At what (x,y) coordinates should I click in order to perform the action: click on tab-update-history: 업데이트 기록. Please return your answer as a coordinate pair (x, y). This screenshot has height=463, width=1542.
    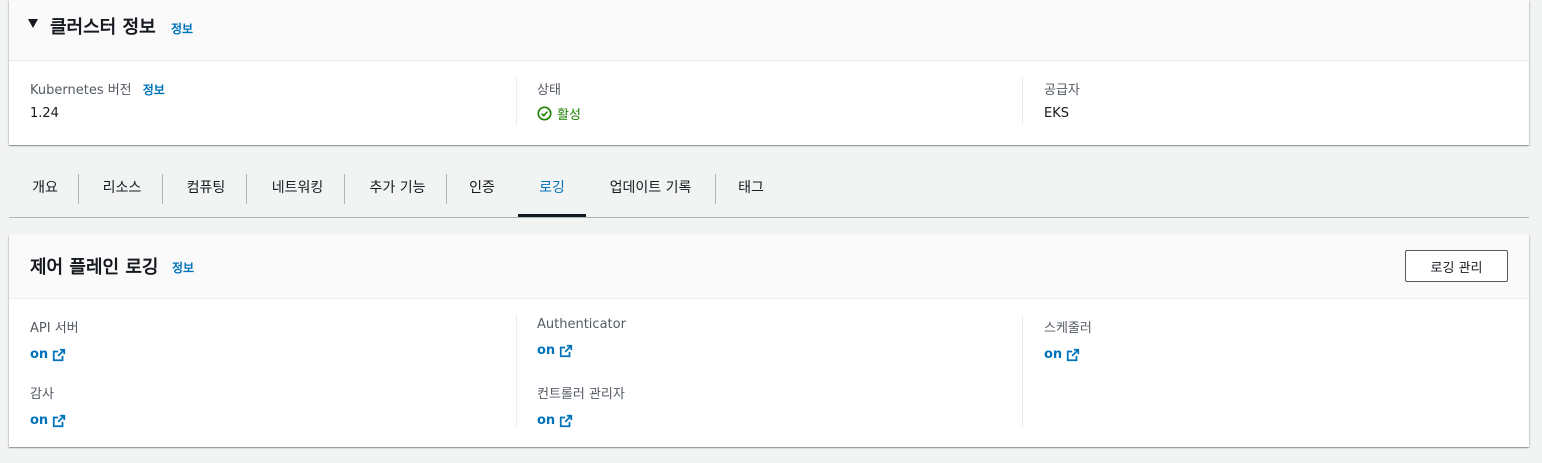
    Looking at the image, I should click on (650, 192).